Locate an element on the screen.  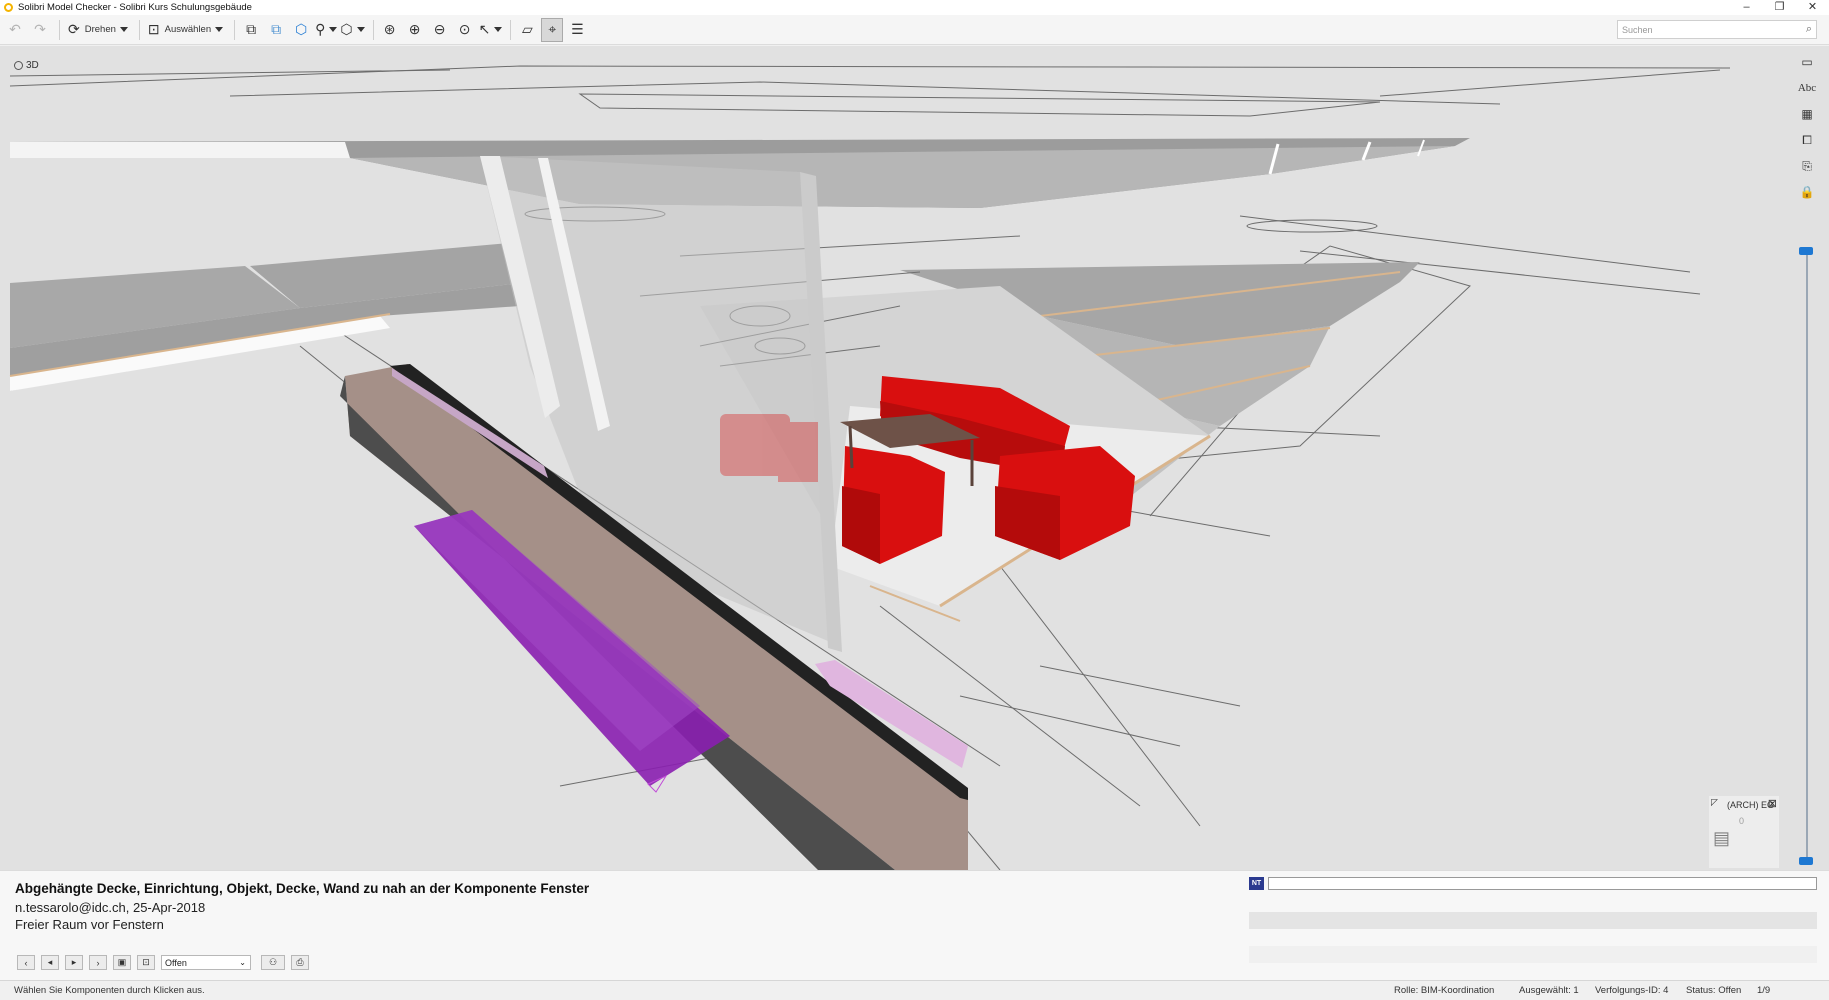
prev-issue-button: ◂ is located at coordinates (50, 962).